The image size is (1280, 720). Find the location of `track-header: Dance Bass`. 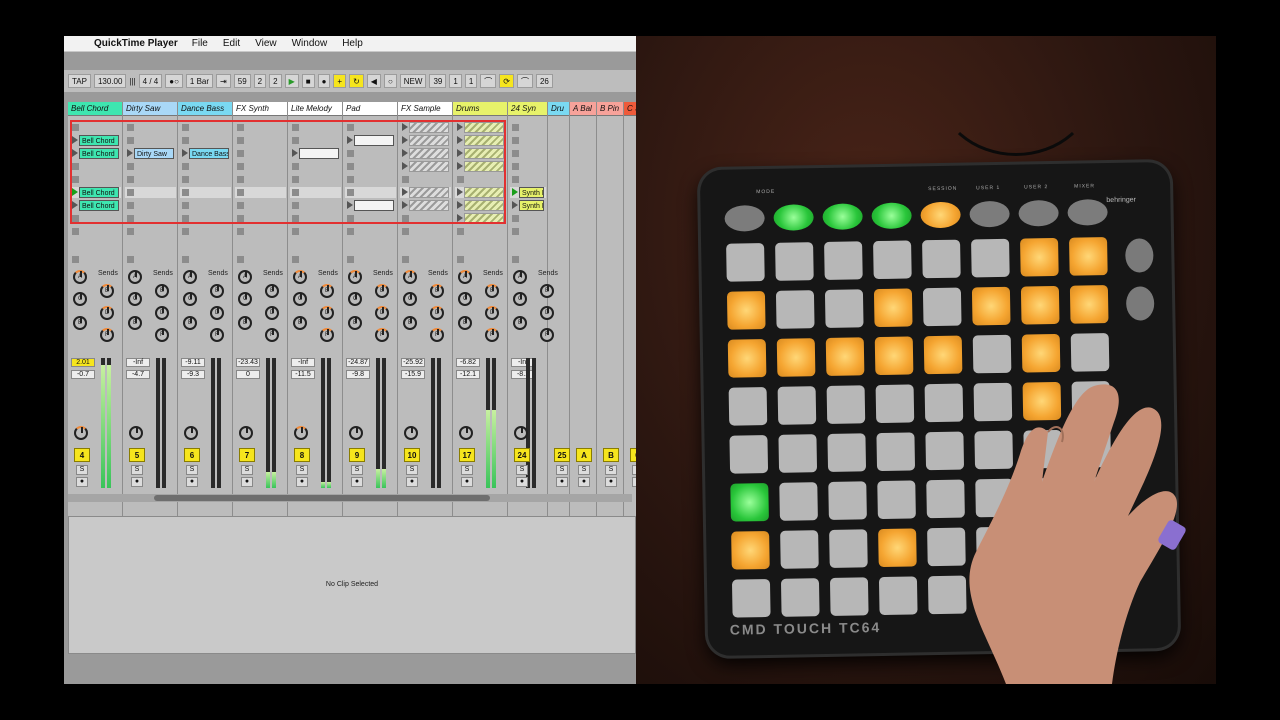

track-header: Dance Bass is located at coordinates (205, 109).